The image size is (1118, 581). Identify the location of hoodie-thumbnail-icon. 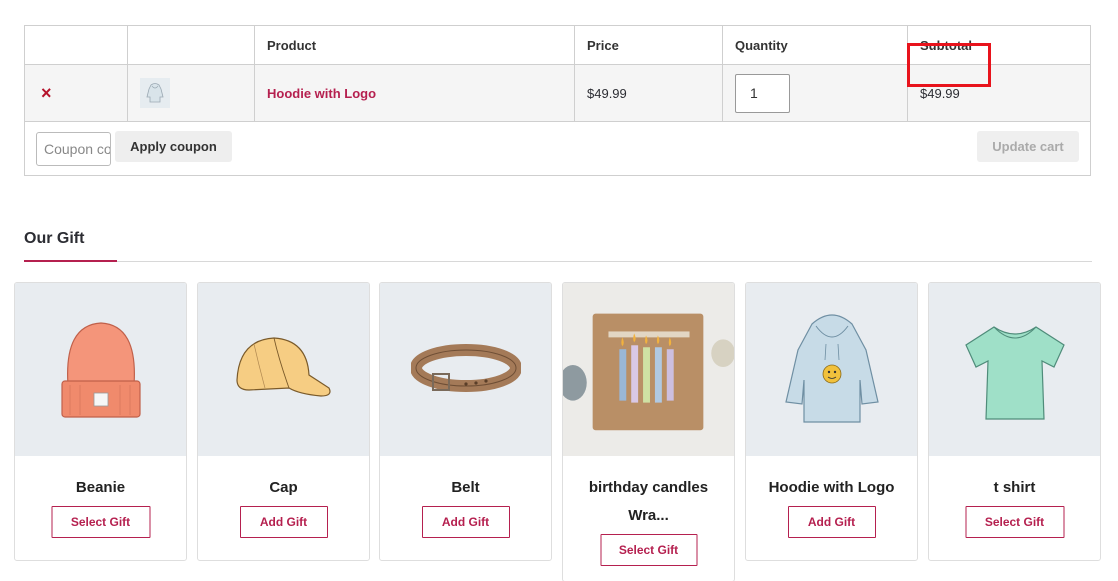
(155, 93).